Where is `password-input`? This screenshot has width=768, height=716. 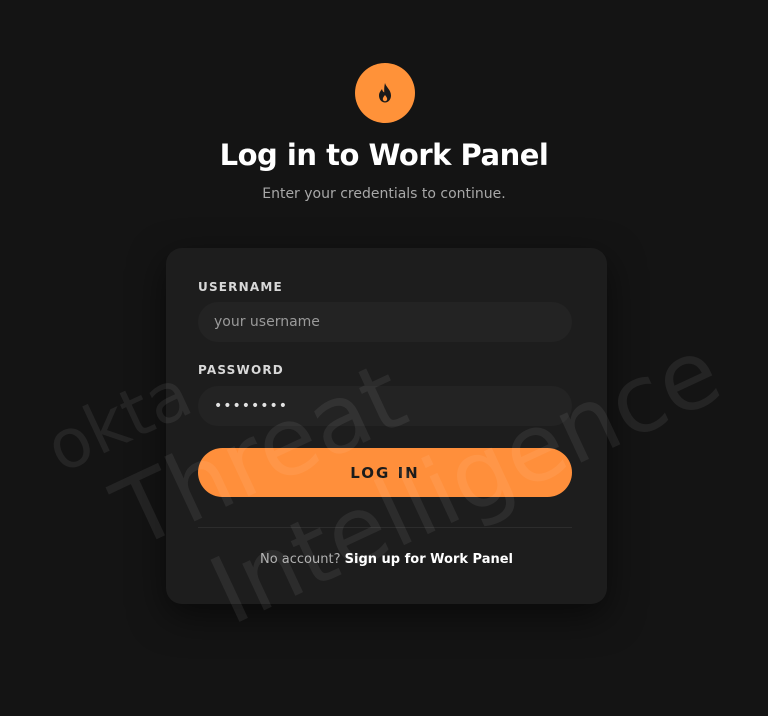 password-input is located at coordinates (385, 406).